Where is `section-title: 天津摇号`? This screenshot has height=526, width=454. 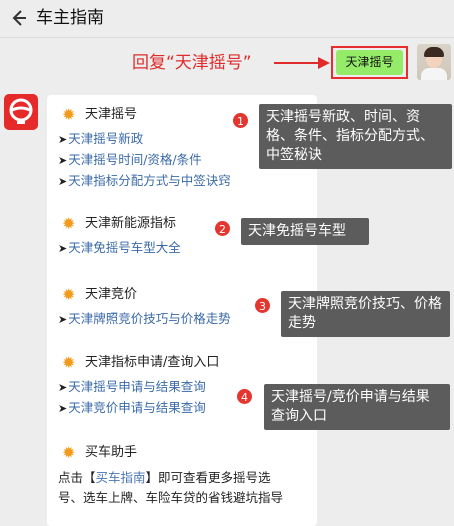
section-title: 天津摇号 is located at coordinates (111, 114).